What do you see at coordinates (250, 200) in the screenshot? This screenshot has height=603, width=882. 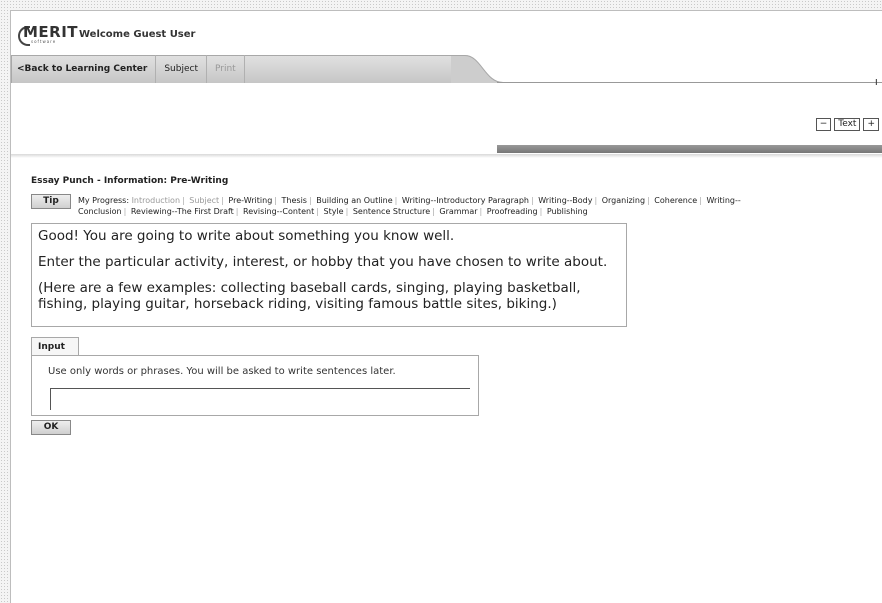 I see `progress-step: Pre-Writing` at bounding box center [250, 200].